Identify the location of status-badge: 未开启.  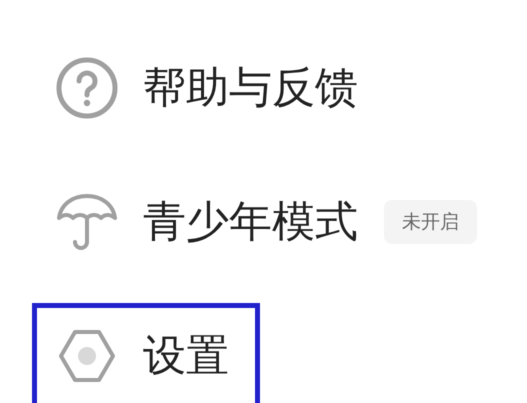
(430, 222).